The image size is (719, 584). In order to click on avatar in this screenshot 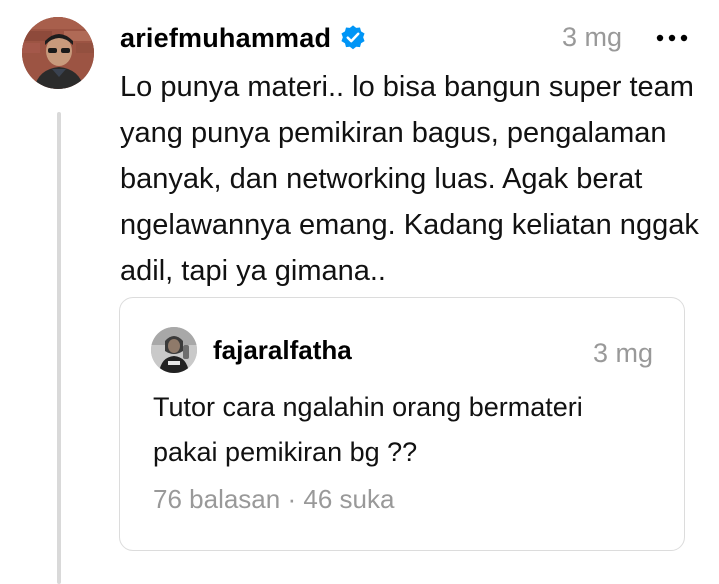, I will do `click(58, 53)`.